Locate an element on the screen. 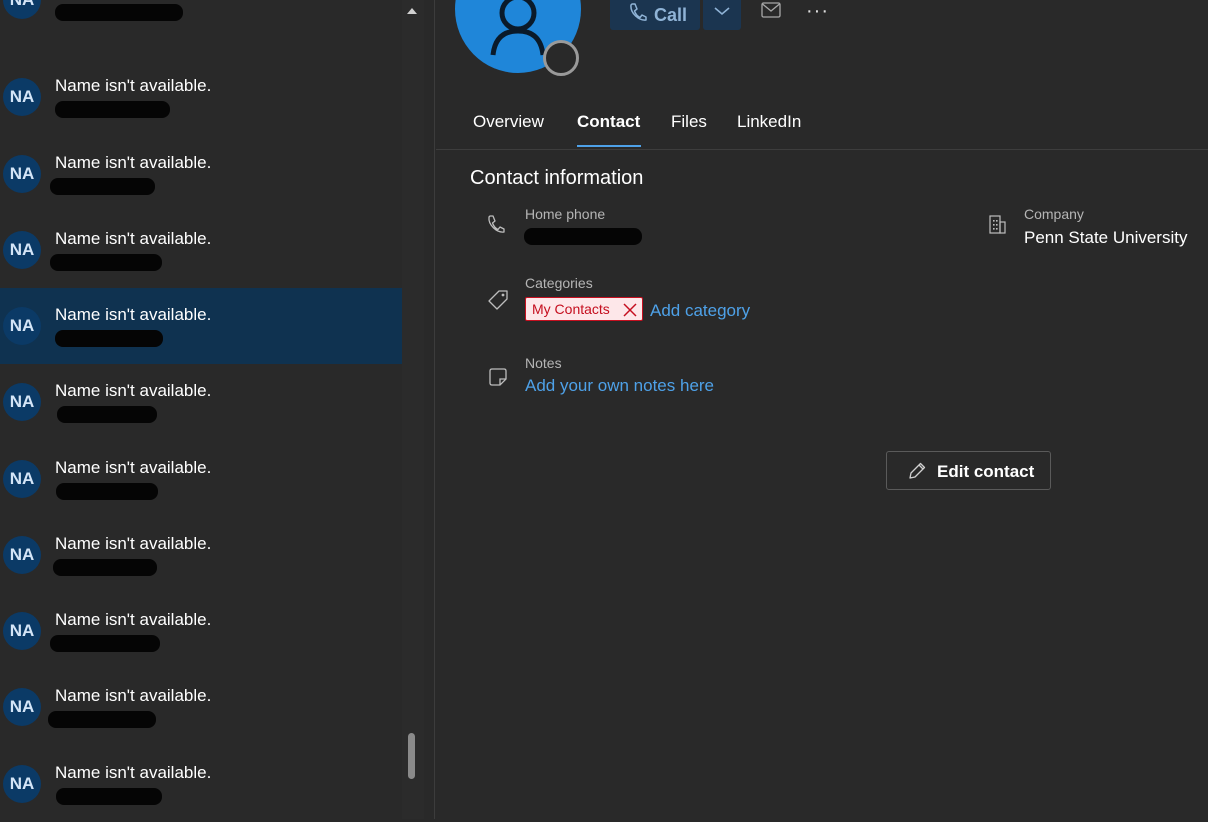 Image resolution: width=1208 pixels, height=822 pixels. notes-label: Notes is located at coordinates (543, 363).